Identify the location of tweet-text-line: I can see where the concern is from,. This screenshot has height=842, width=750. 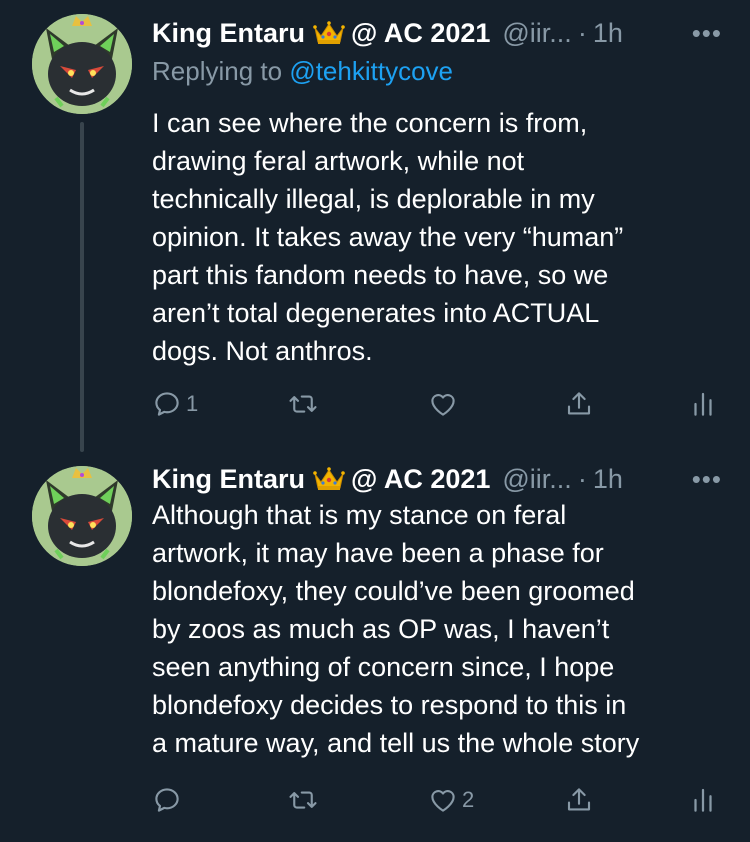
(370, 123).